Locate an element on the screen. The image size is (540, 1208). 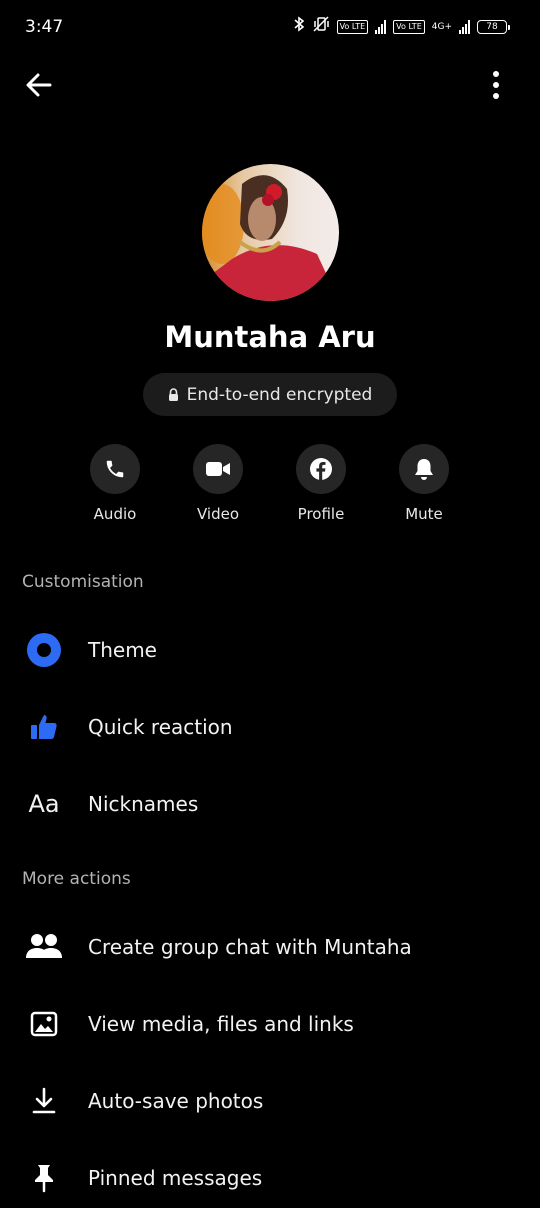
battery-level: 78 is located at coordinates (492, 27).